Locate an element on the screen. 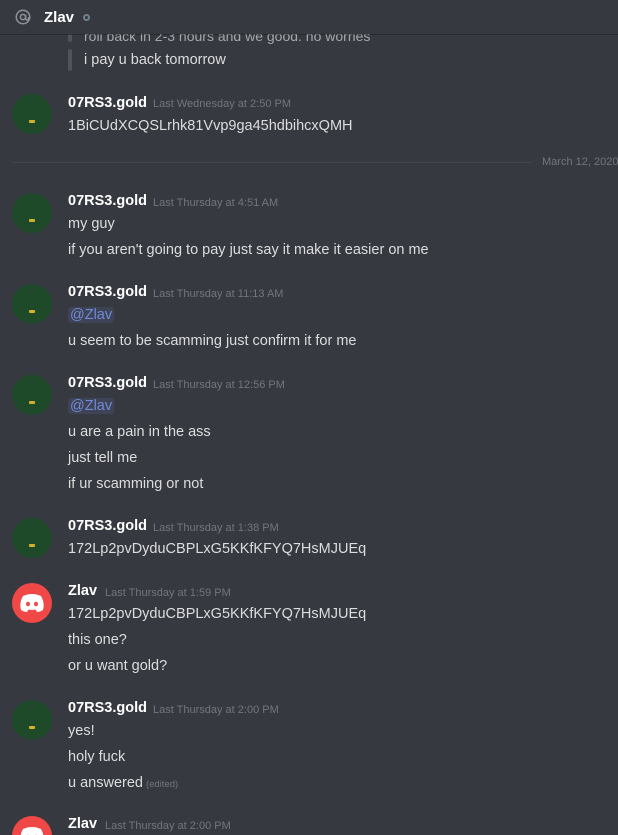  message-timestamp: Last Thursday at 12:56 PM is located at coordinates (219, 385).